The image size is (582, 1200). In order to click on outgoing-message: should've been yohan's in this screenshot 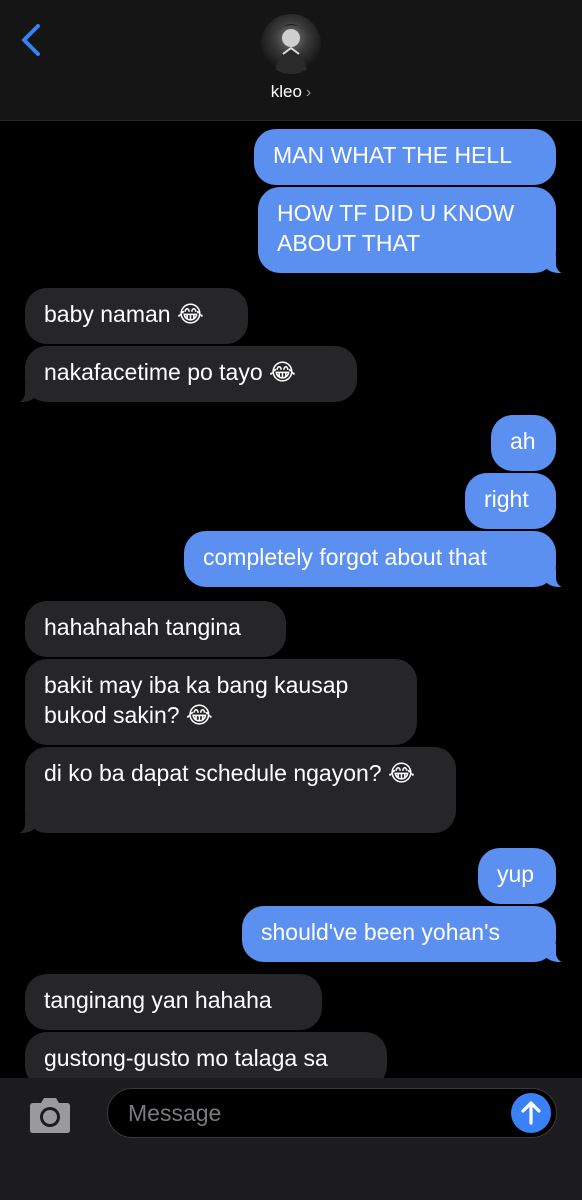, I will do `click(406, 934)`.